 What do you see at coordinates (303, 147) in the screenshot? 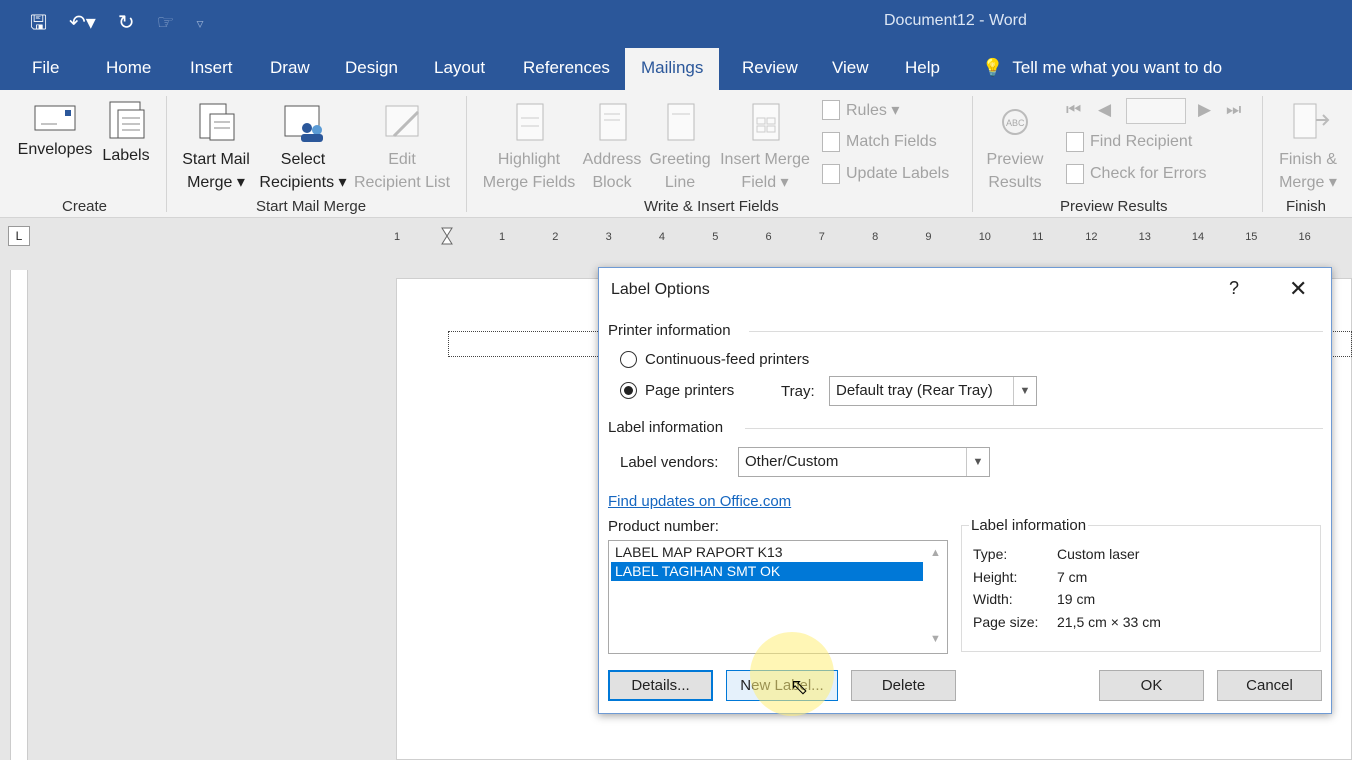
I see `select-recipients-button: Select Recipients ▾` at bounding box center [303, 147].